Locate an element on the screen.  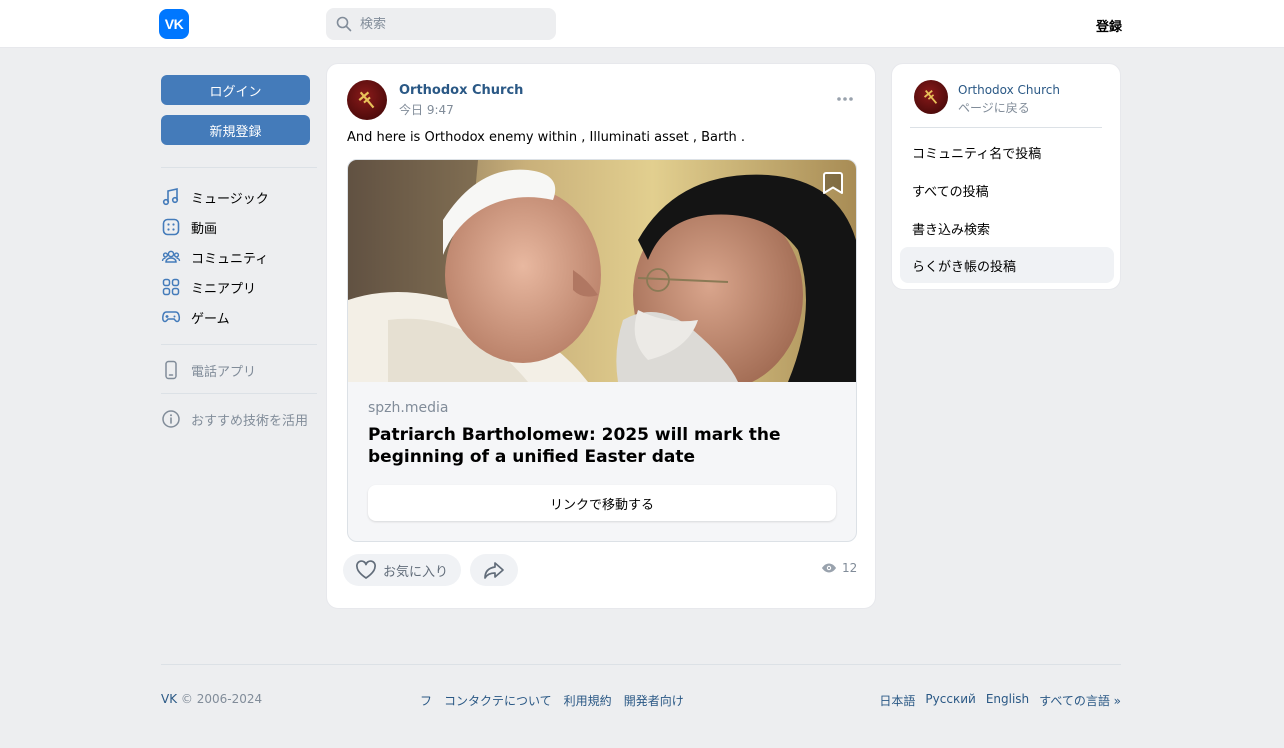
menu-item-all-posts: すべての投稿 is located at coordinates (1007, 190).